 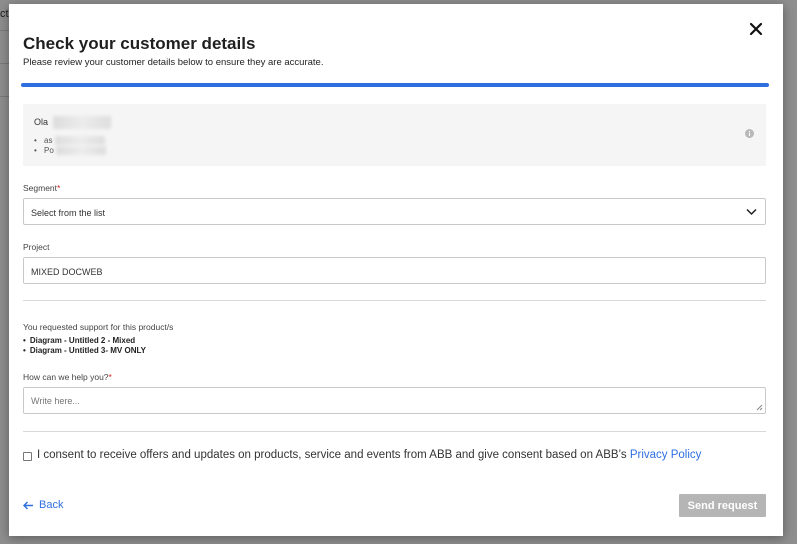 I want to click on back-label: Back, so click(x=51, y=505).